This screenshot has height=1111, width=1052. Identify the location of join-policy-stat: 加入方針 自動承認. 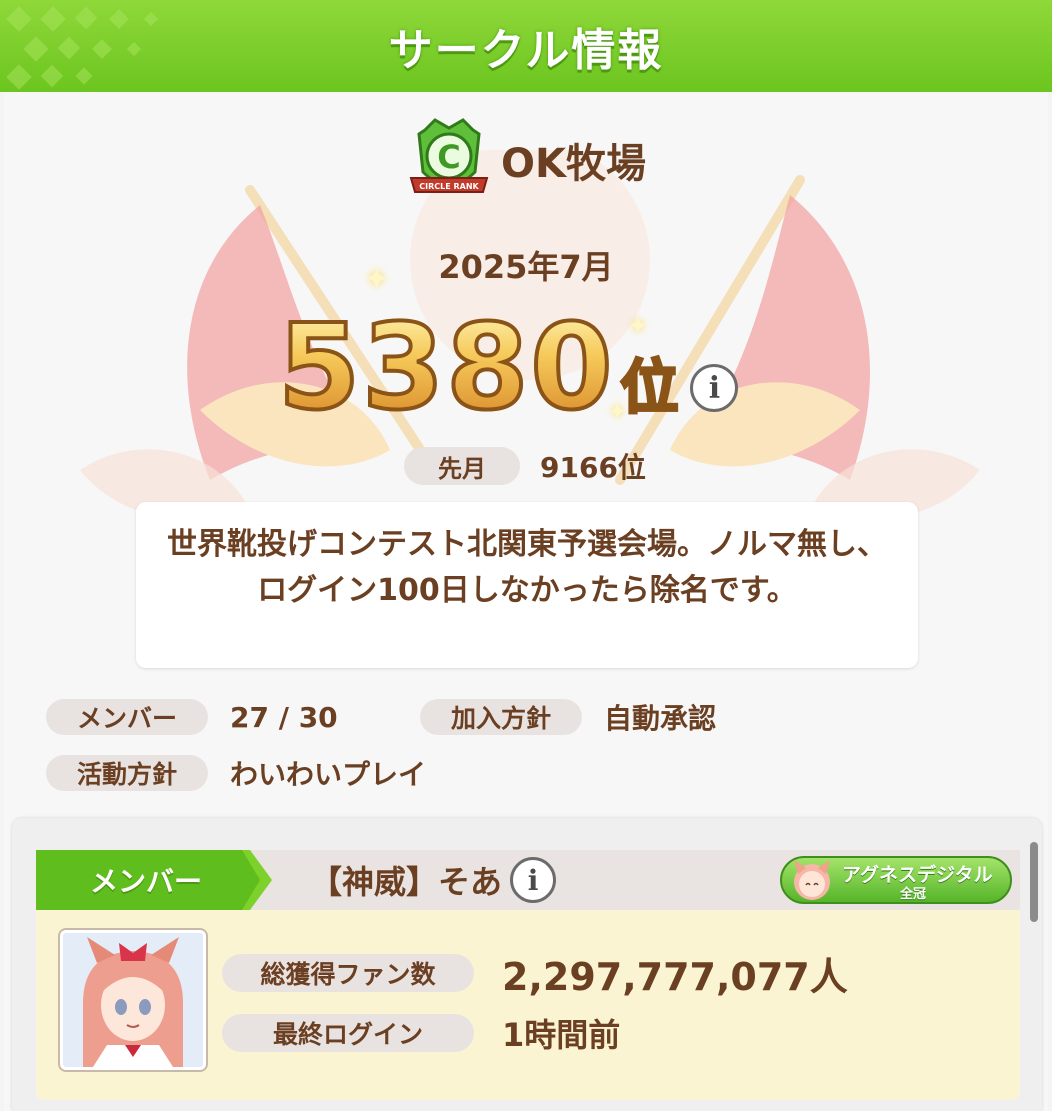
(568, 717).